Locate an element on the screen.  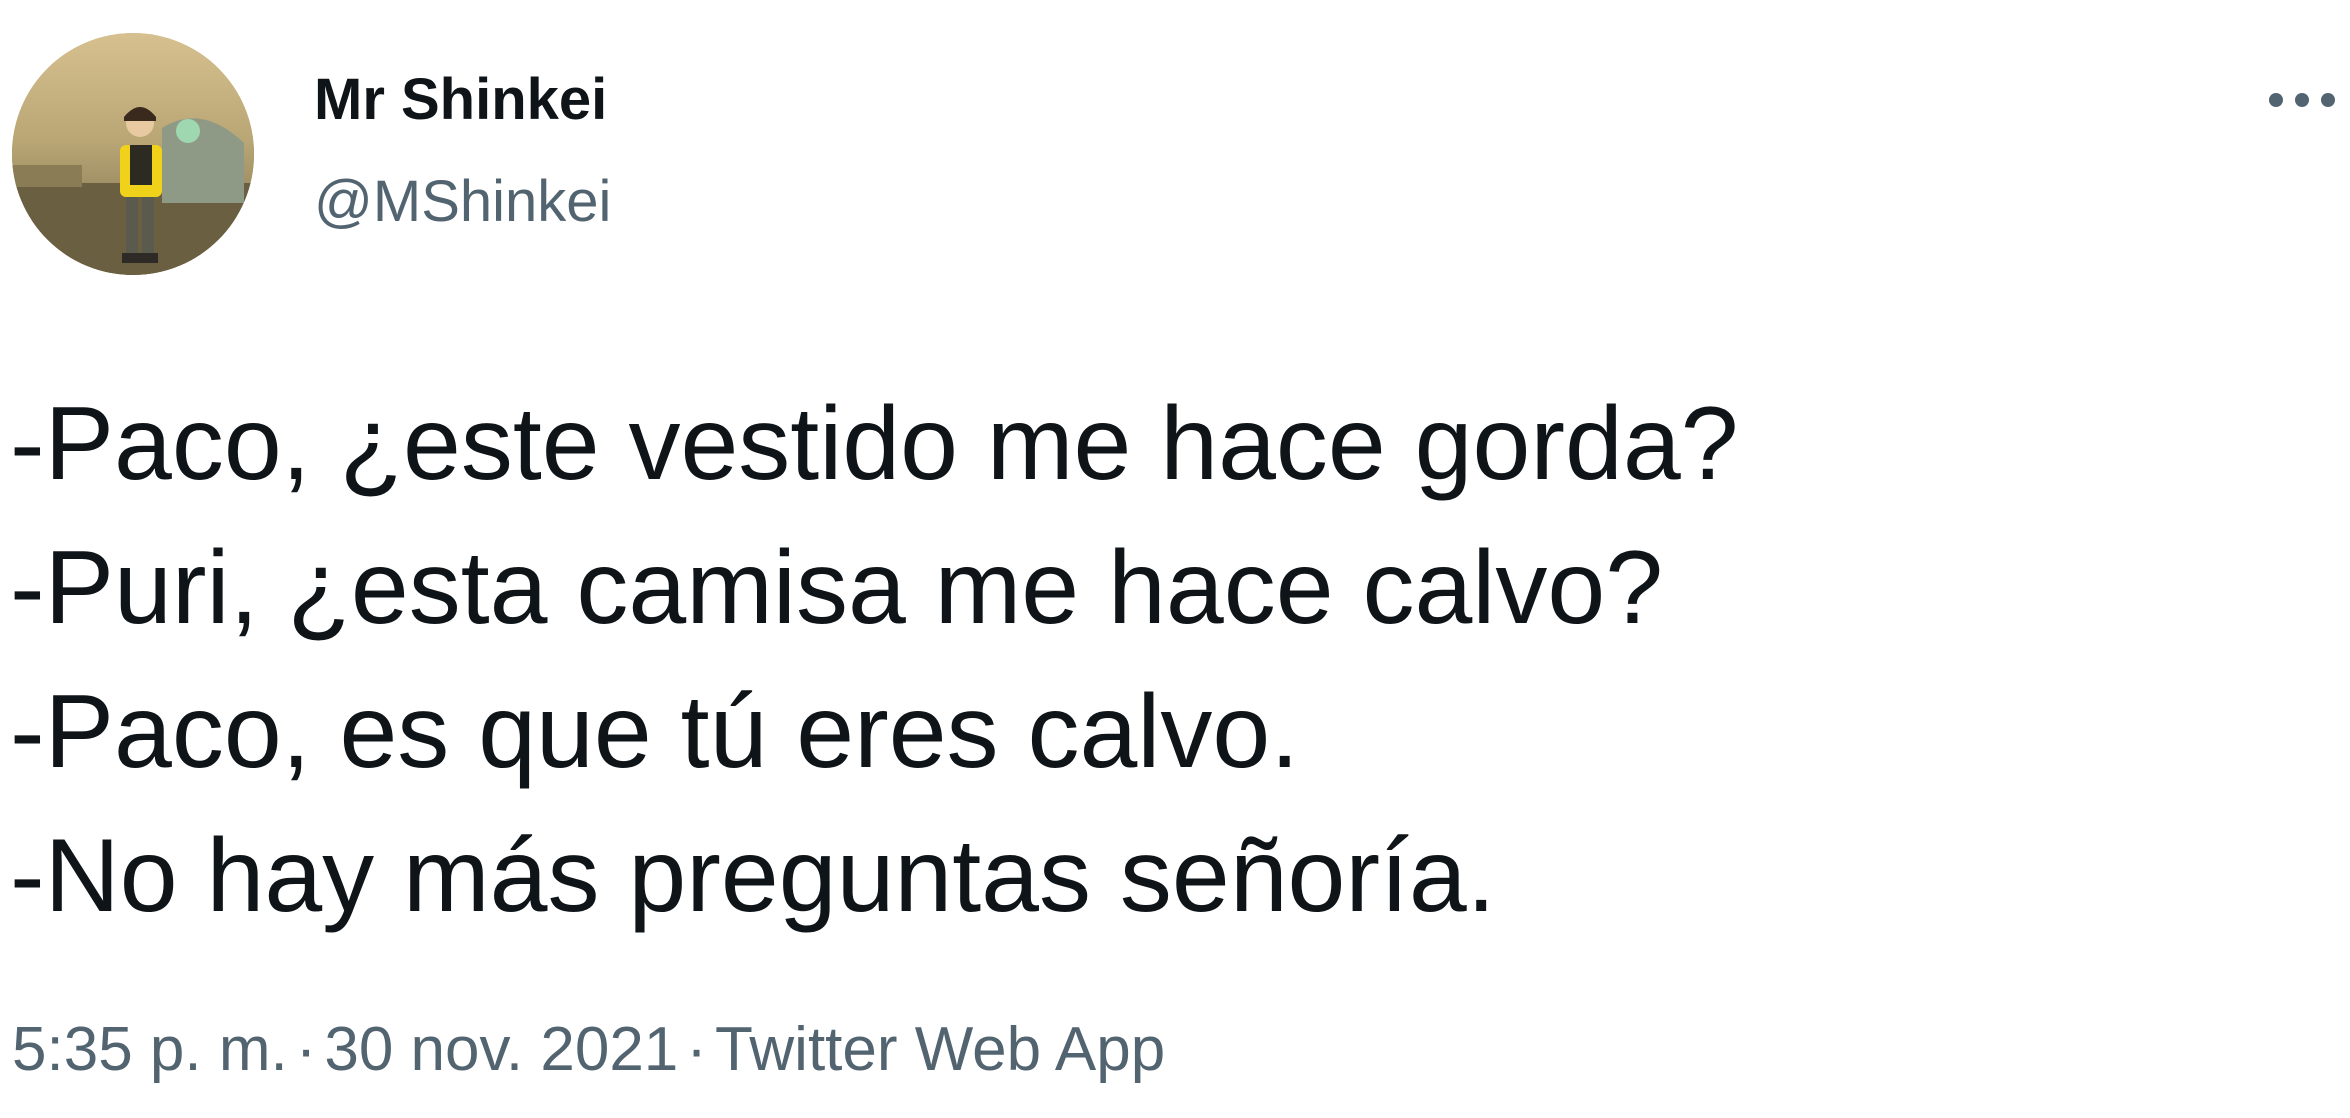
tweet-date-link: 30 nov. 2021 is located at coordinates (501, 1049).